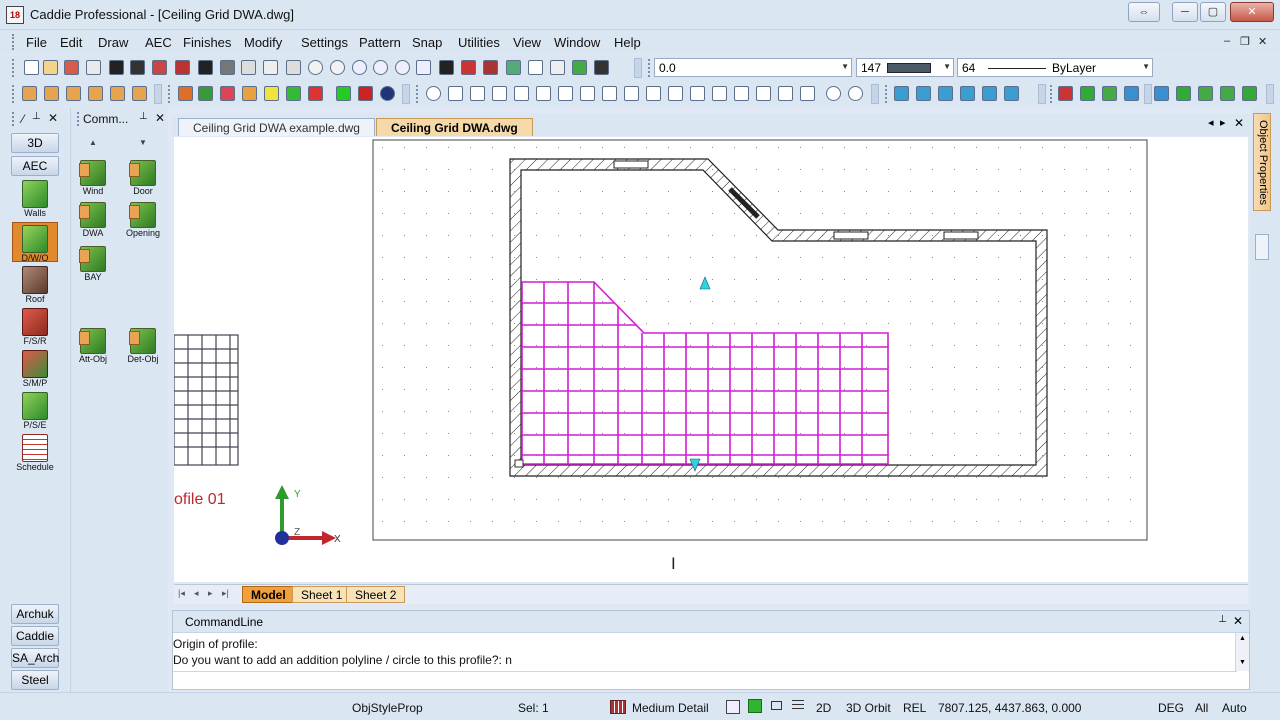 This screenshot has height=720, width=1280. What do you see at coordinates (719, 93) in the screenshot?
I see `explode-icon` at bounding box center [719, 93].